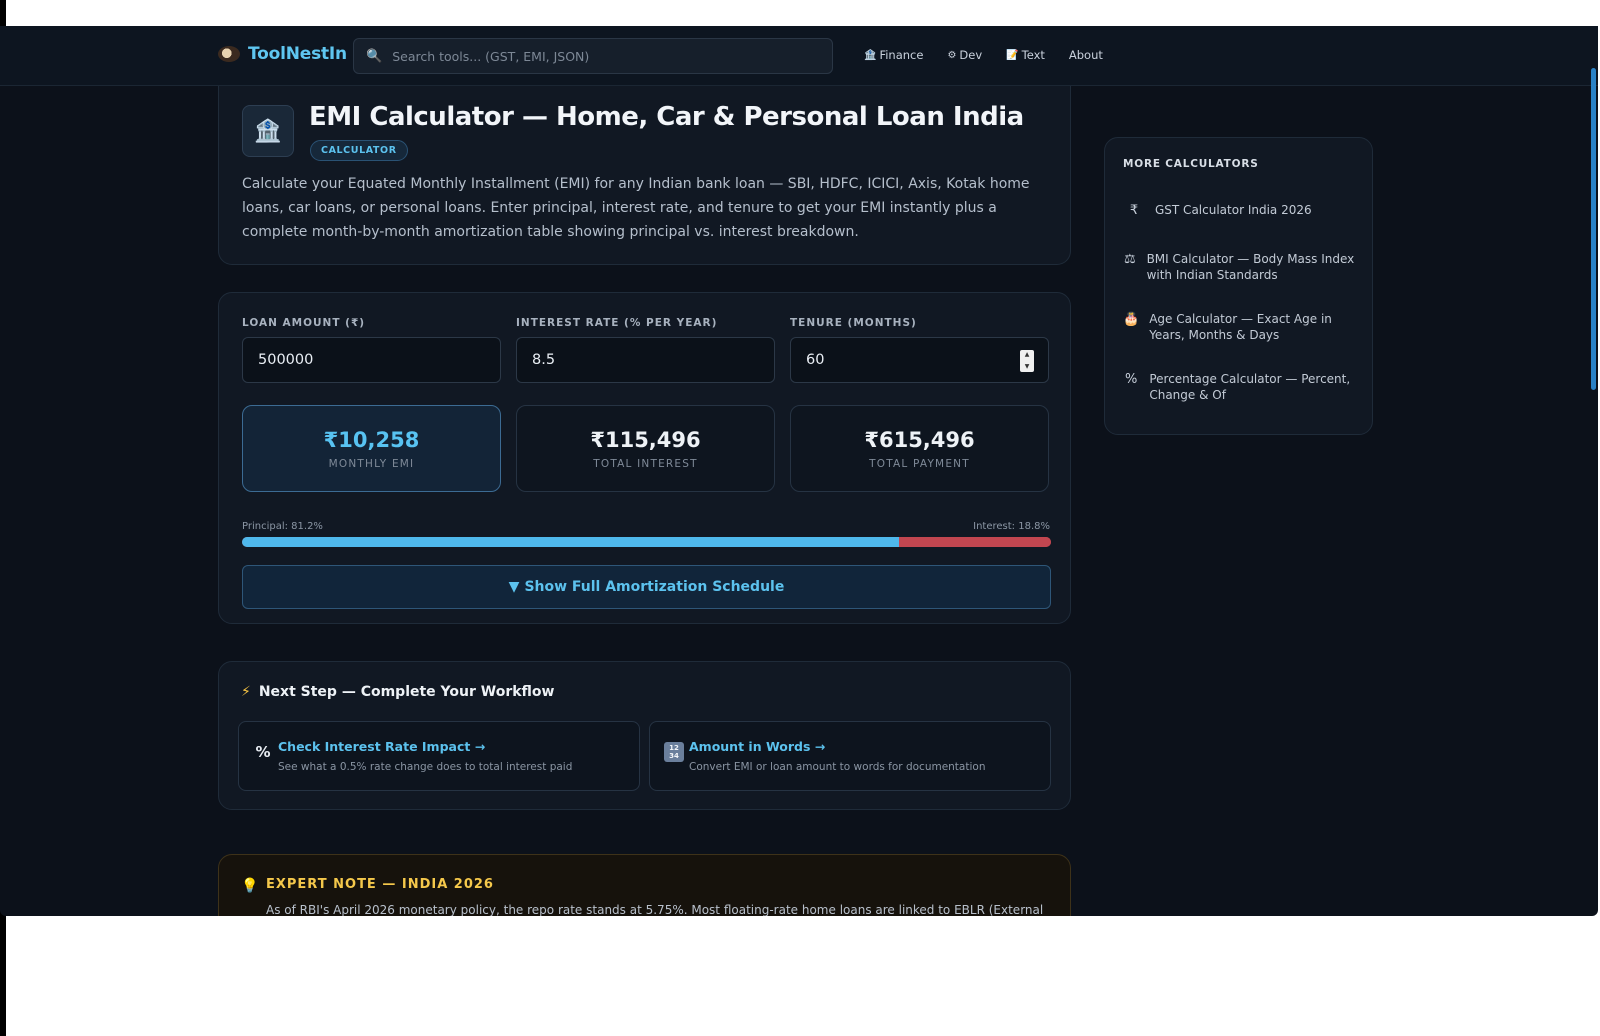 The width and height of the screenshot is (1600, 1036). I want to click on loan-amount-label: LOAN AMOUNT (₹), so click(304, 323).